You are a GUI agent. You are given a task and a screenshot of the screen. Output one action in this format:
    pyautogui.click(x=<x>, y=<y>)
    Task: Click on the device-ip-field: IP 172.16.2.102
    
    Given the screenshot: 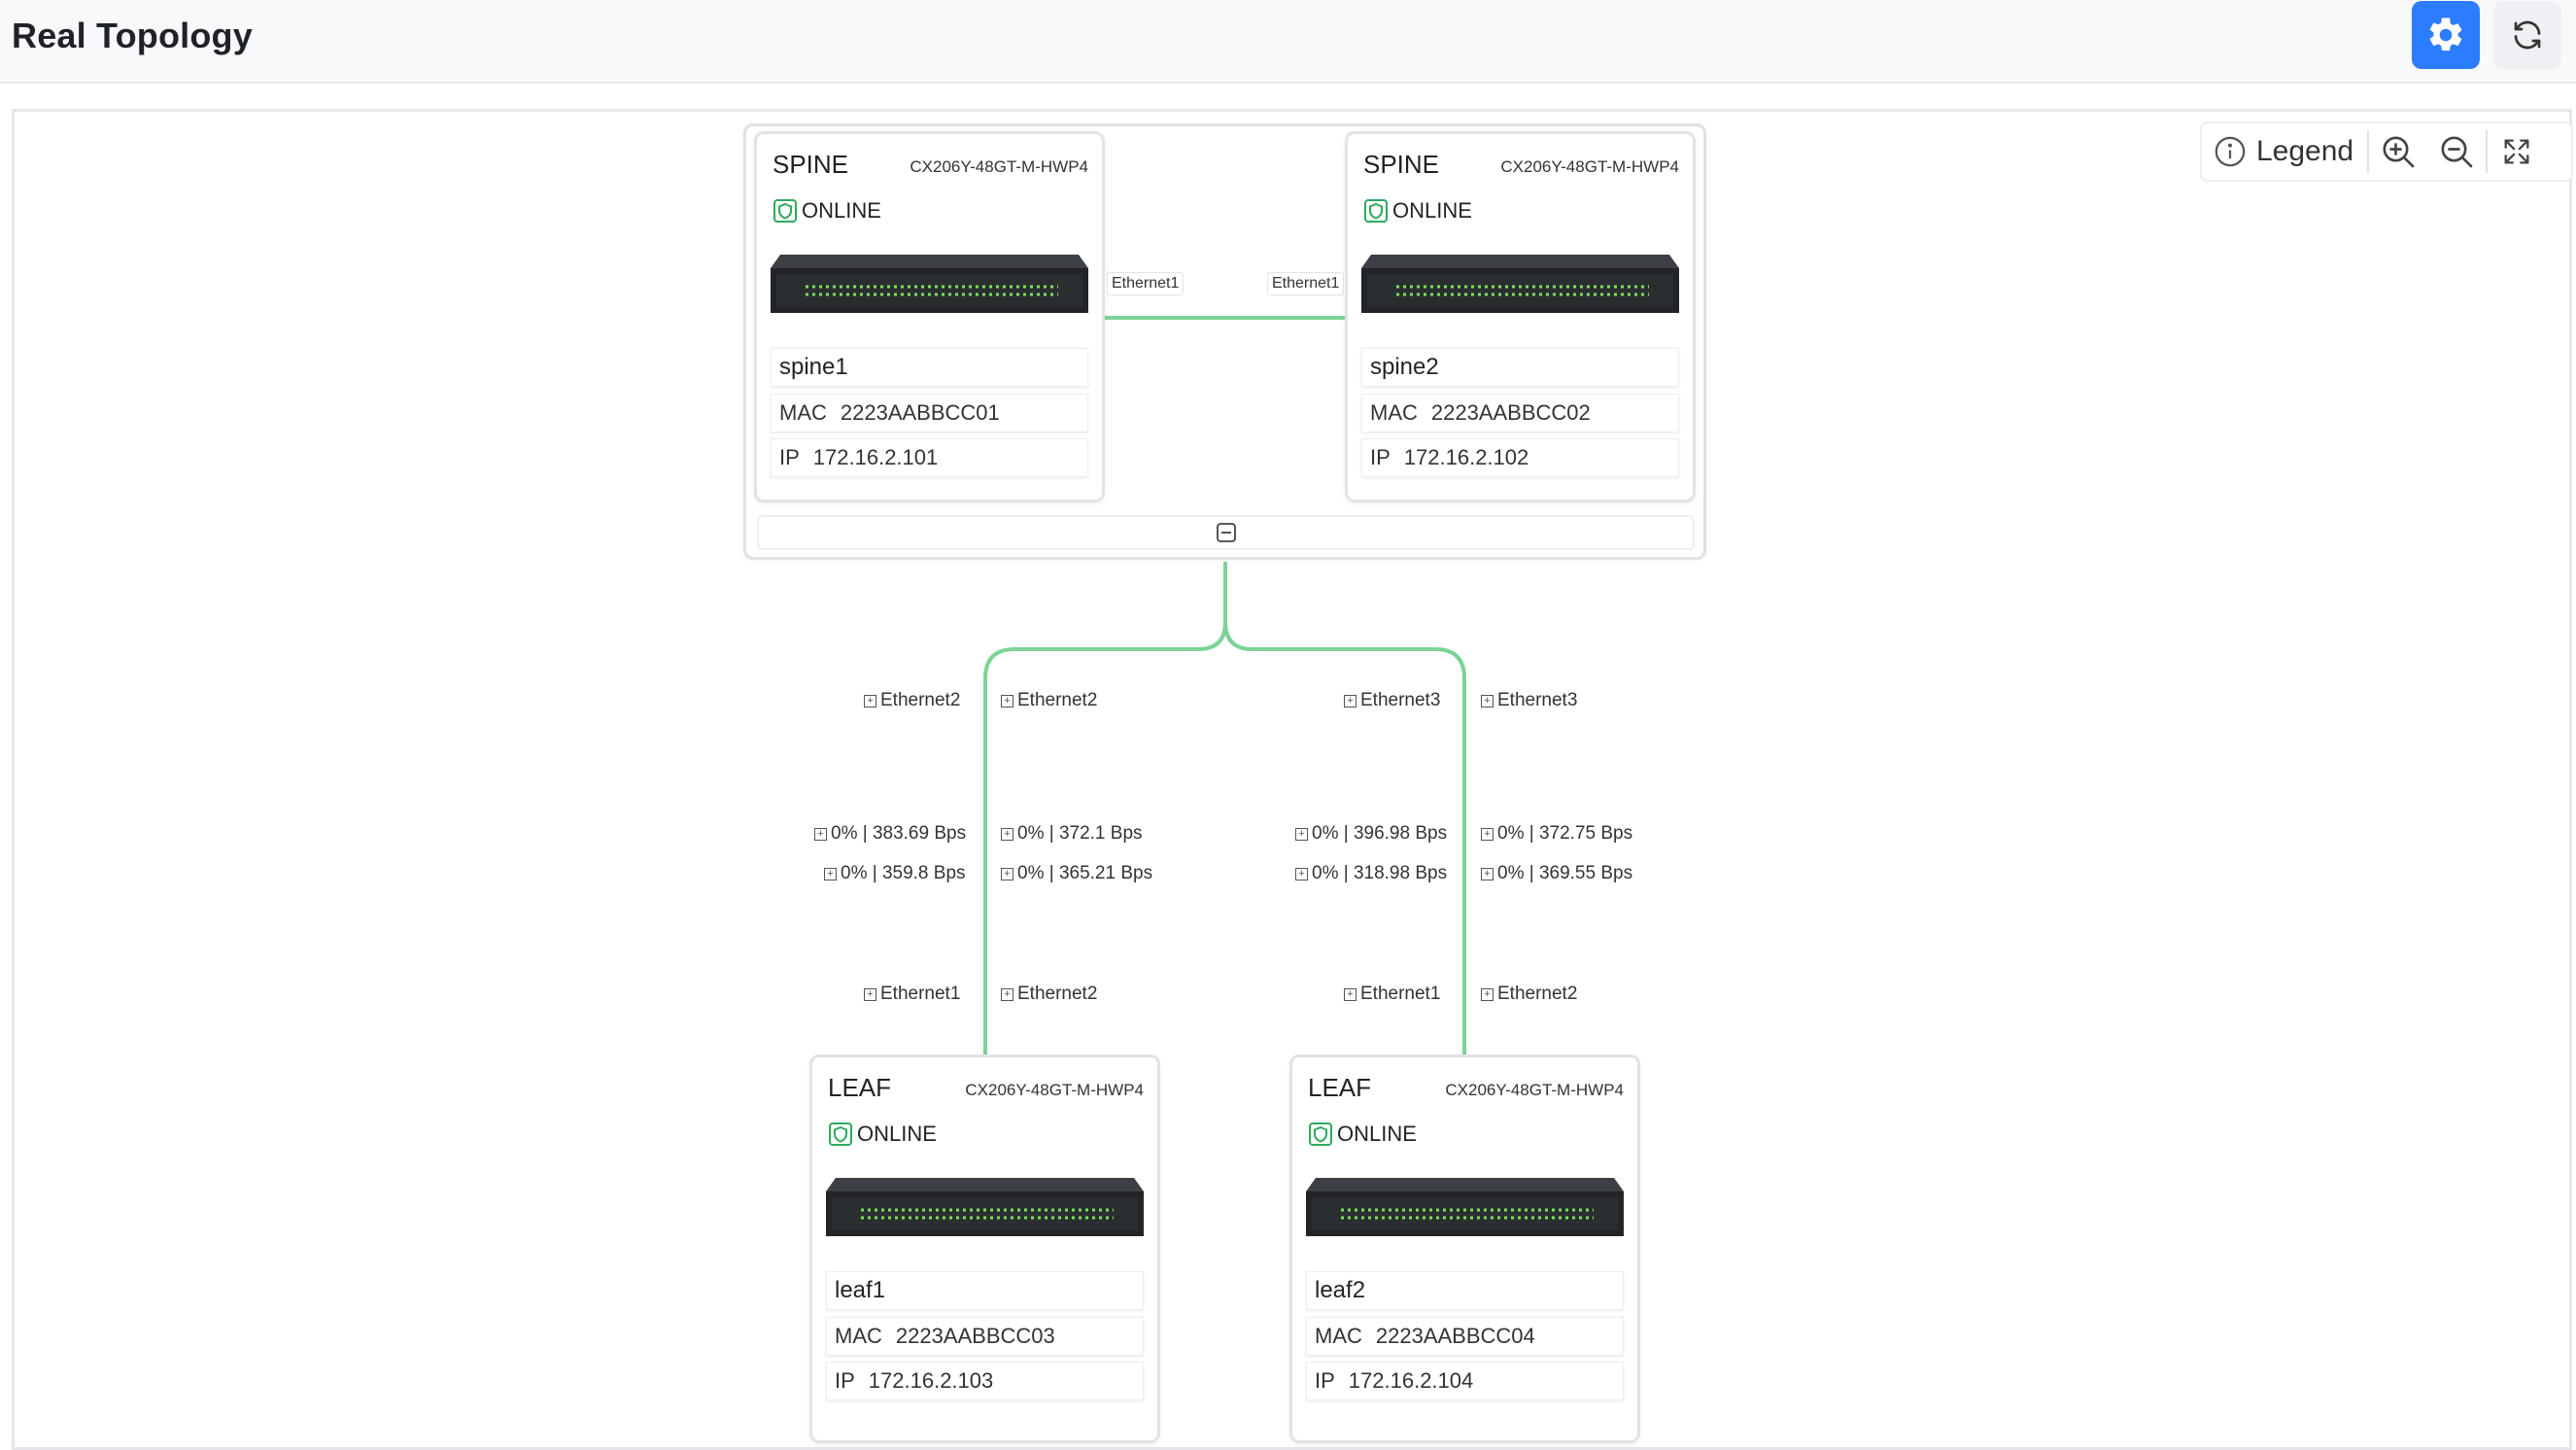 What is the action you would take?
    pyautogui.click(x=1520, y=458)
    